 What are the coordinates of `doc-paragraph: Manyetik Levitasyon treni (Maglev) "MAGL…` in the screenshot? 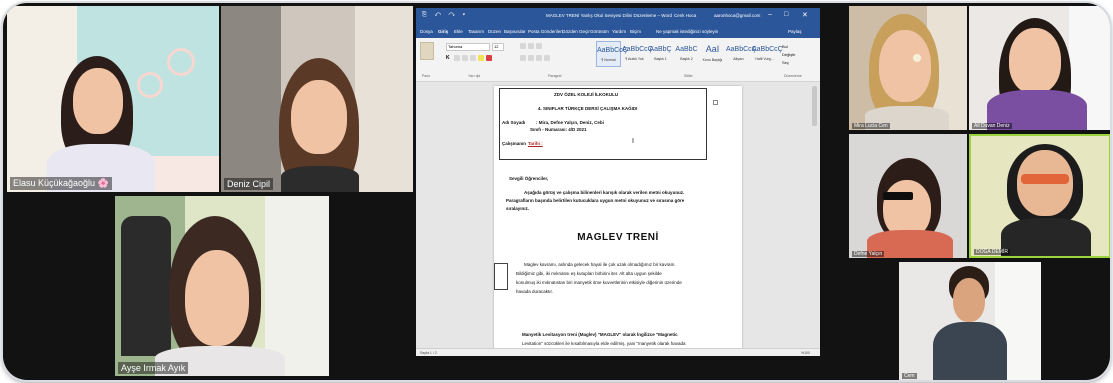 It's located at (600, 334).